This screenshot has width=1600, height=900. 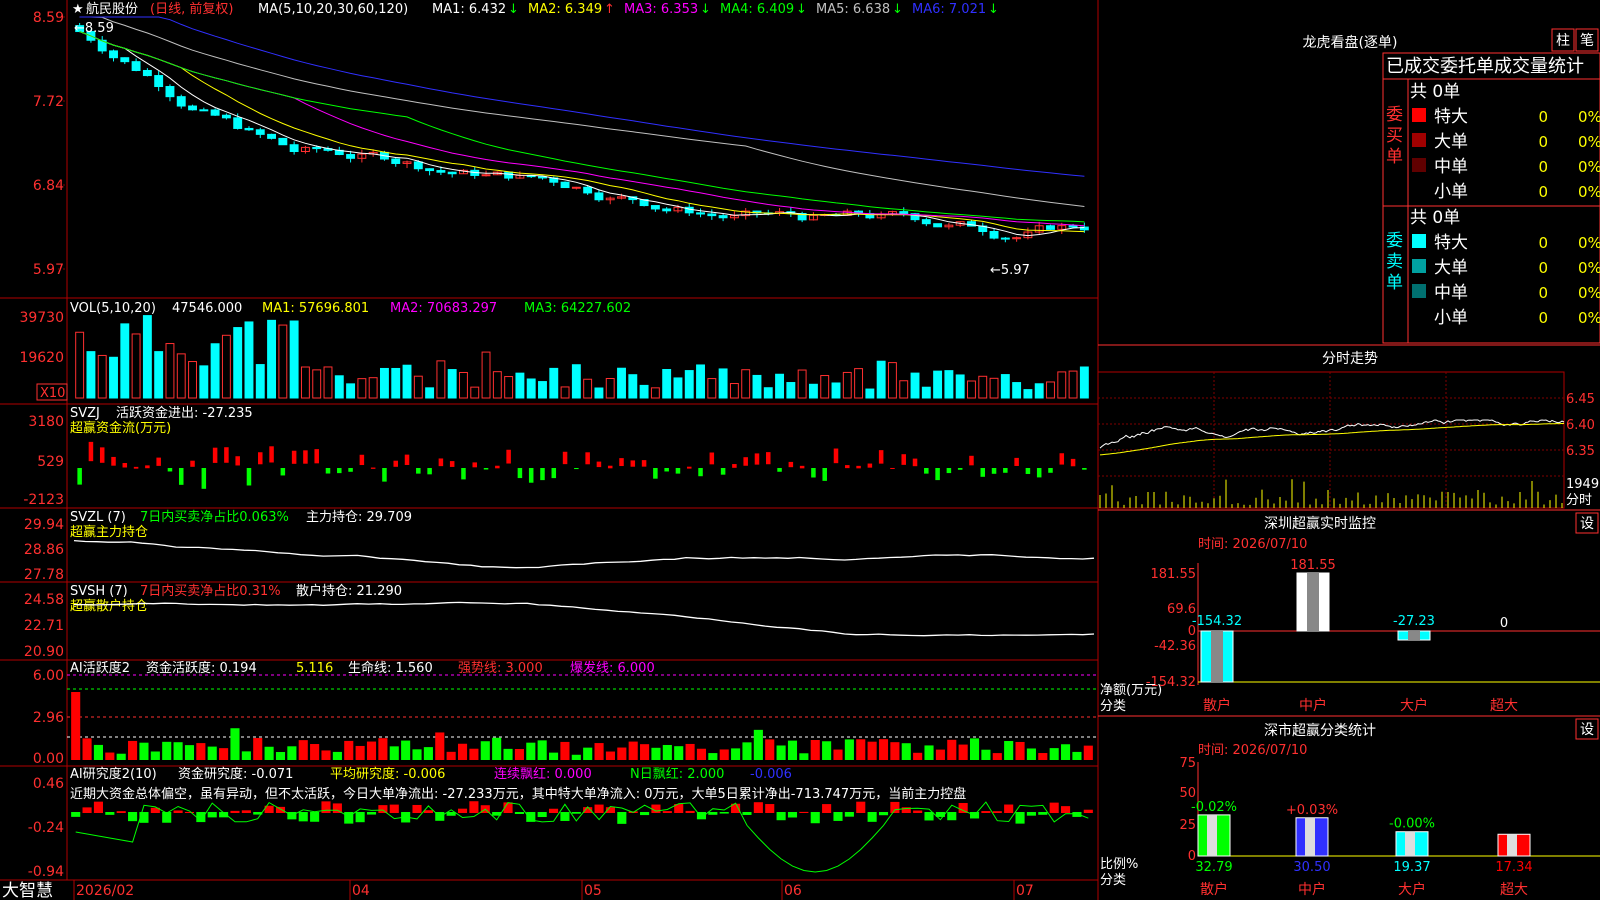 I want to click on buy-order-rows: 特大 0 0% 大单 0 0% 中单 0 0% 小单 0 0%, so click(x=1506, y=154).